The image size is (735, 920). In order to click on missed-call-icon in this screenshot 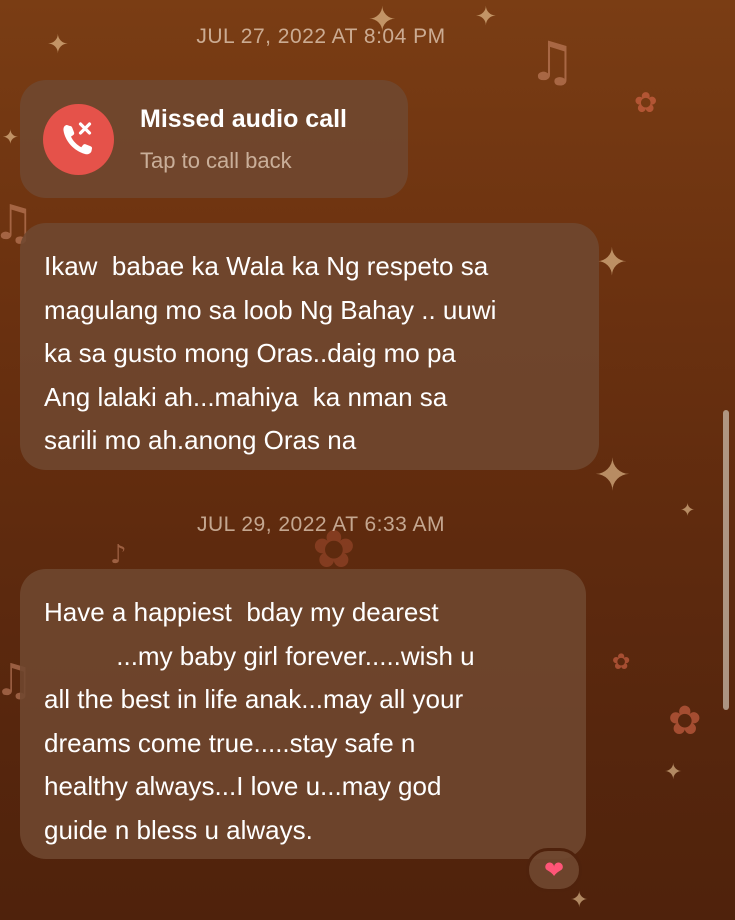, I will do `click(78, 139)`.